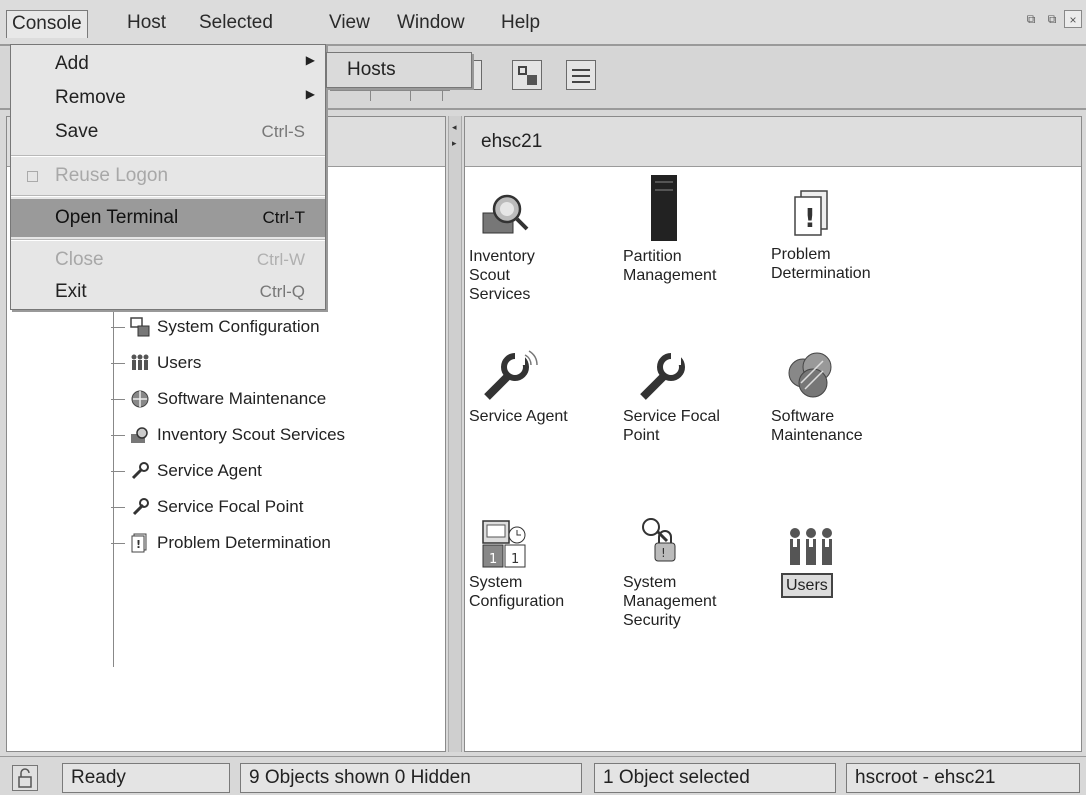 Image resolution: width=1086 pixels, height=795 pixels. What do you see at coordinates (140, 327) in the screenshot?
I see `system-configuration-icon` at bounding box center [140, 327].